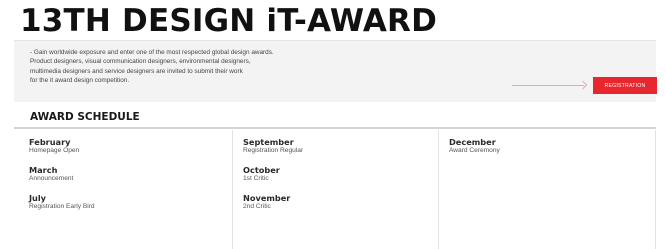 The height and width of the screenshot is (249, 666). What do you see at coordinates (50, 142) in the screenshot?
I see `month-label: February` at bounding box center [50, 142].